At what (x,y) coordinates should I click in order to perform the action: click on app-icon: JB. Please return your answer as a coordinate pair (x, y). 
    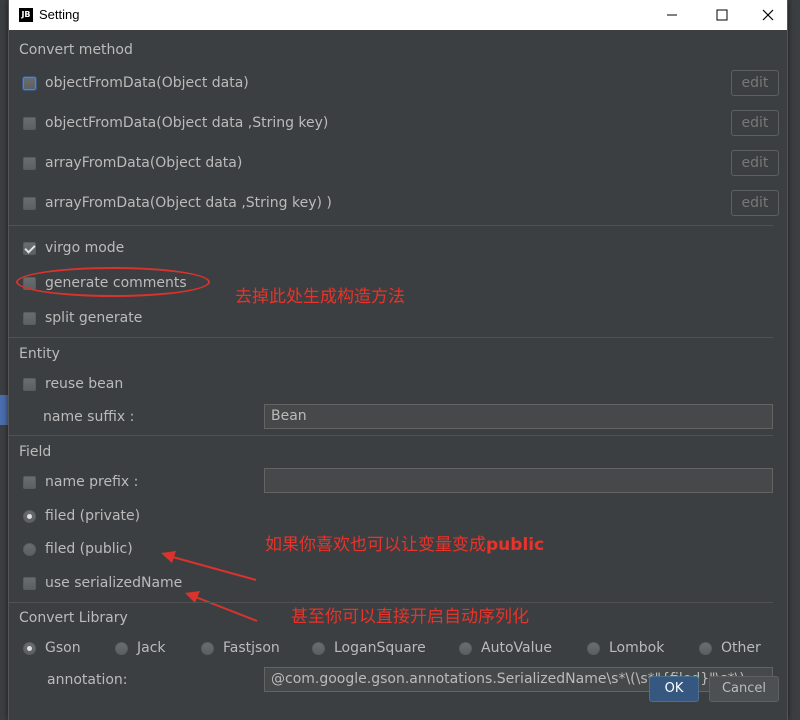
    Looking at the image, I should click on (26, 15).